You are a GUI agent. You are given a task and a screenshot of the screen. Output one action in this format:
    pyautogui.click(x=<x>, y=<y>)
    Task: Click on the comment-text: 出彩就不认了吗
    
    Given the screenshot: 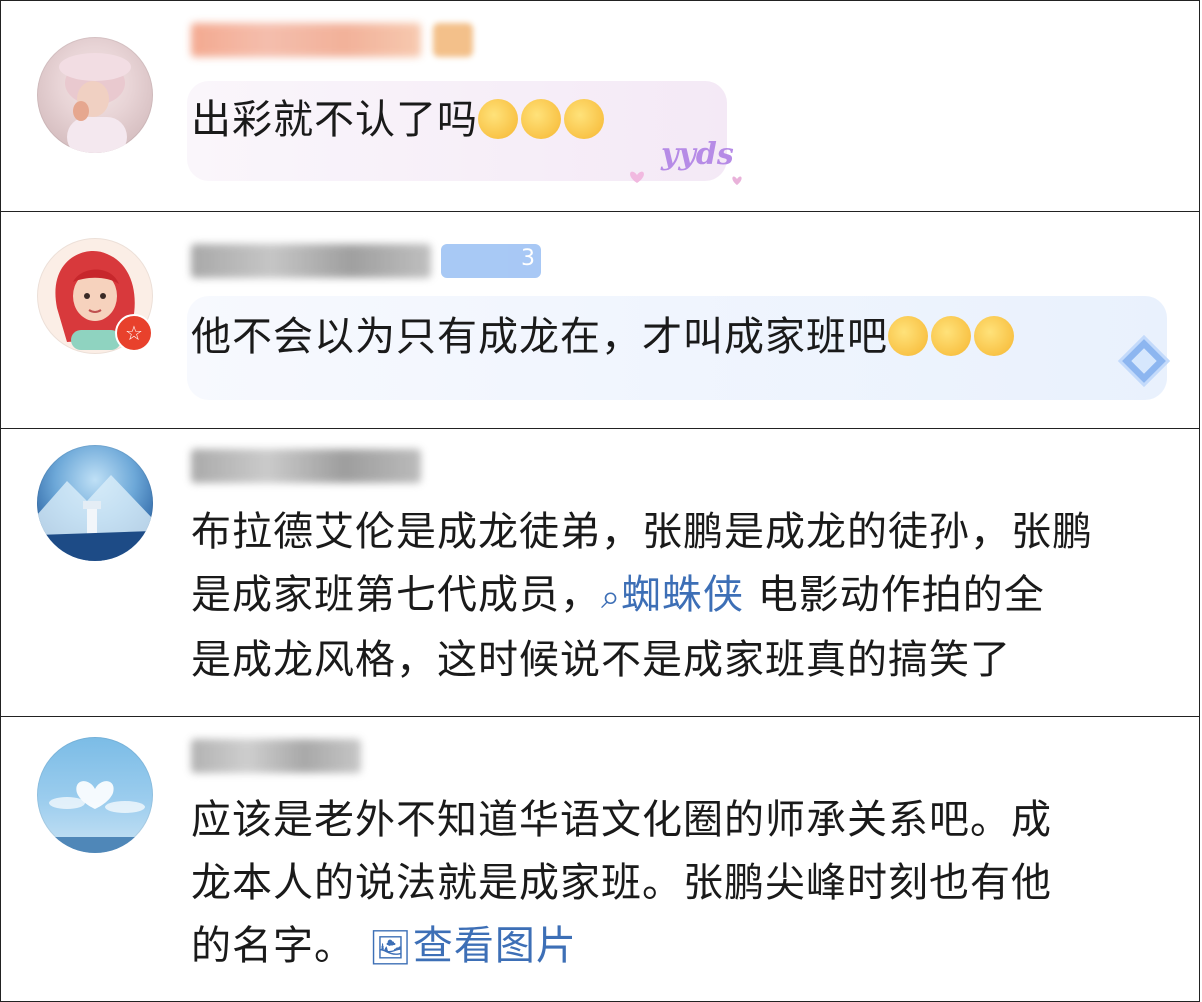 What is the action you would take?
    pyautogui.click(x=399, y=120)
    